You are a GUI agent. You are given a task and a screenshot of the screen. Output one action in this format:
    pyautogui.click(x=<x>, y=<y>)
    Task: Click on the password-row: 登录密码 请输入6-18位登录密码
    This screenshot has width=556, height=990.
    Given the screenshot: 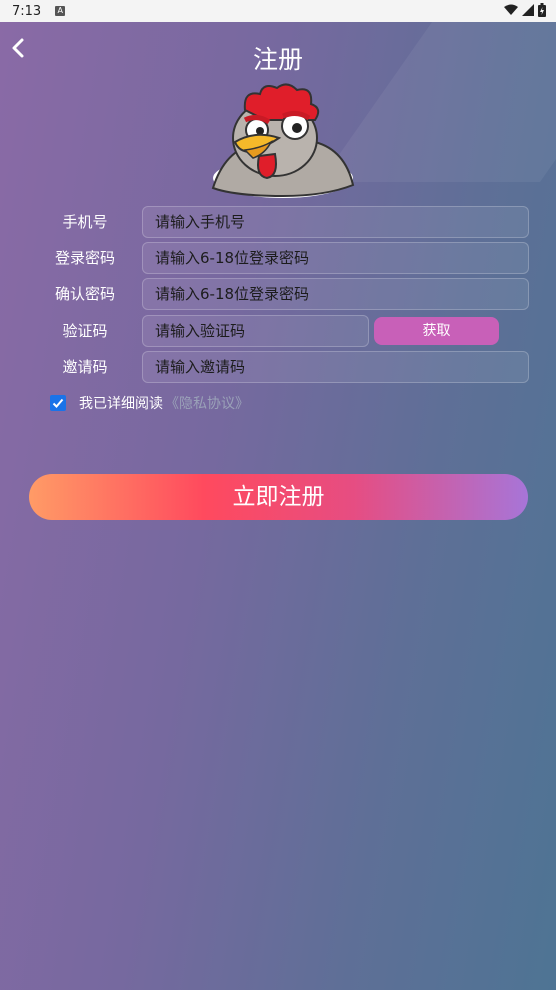 What is the action you would take?
    pyautogui.click(x=278, y=258)
    